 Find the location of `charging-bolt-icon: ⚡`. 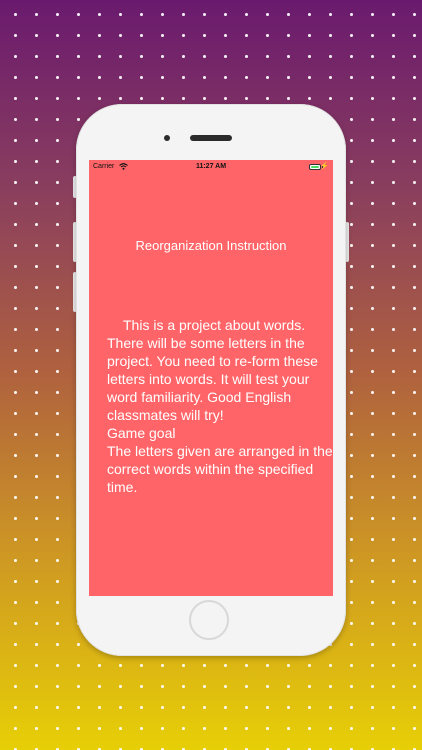

charging-bolt-icon: ⚡ is located at coordinates (324, 166).